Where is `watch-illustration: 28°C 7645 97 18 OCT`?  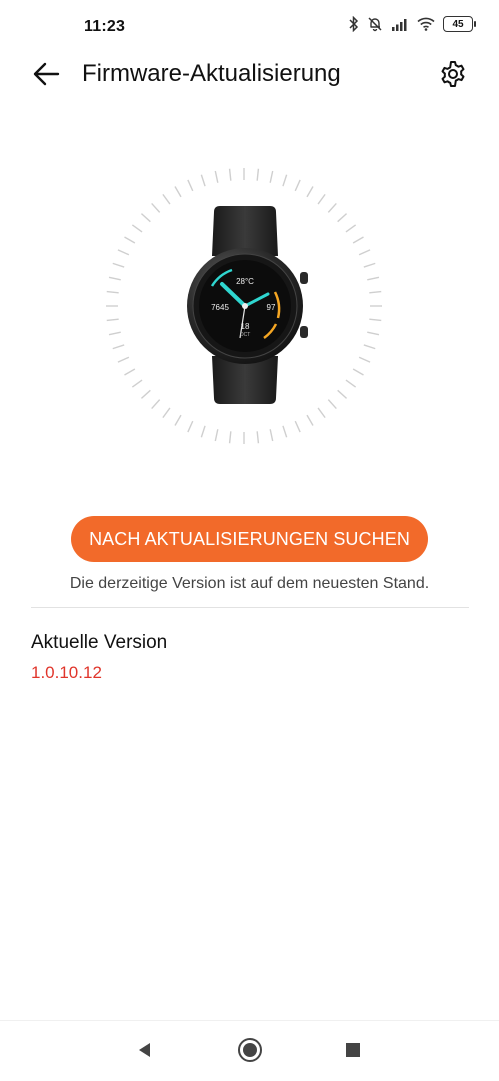
watch-illustration: 28°C 7645 97 18 OCT is located at coordinates (244, 306).